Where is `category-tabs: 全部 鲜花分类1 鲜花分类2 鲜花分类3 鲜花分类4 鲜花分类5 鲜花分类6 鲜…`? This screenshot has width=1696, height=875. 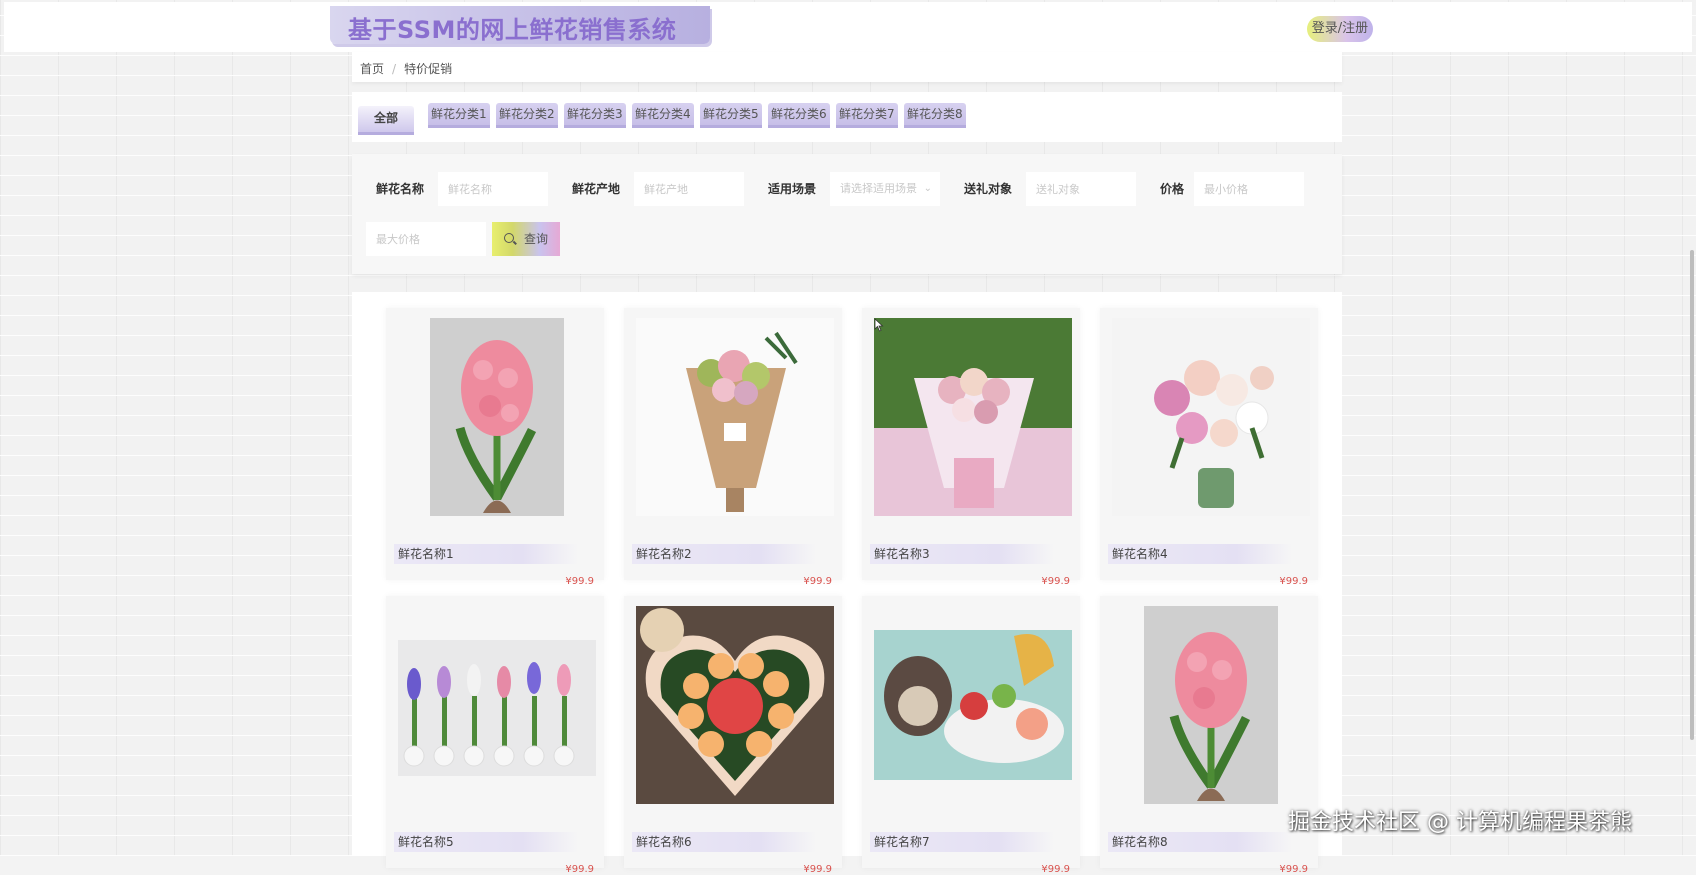 category-tabs: 全部 鲜花分类1 鲜花分类2 鲜花分类3 鲜花分类4 鲜花分类5 鲜花分类6 鲜… is located at coordinates (847, 117).